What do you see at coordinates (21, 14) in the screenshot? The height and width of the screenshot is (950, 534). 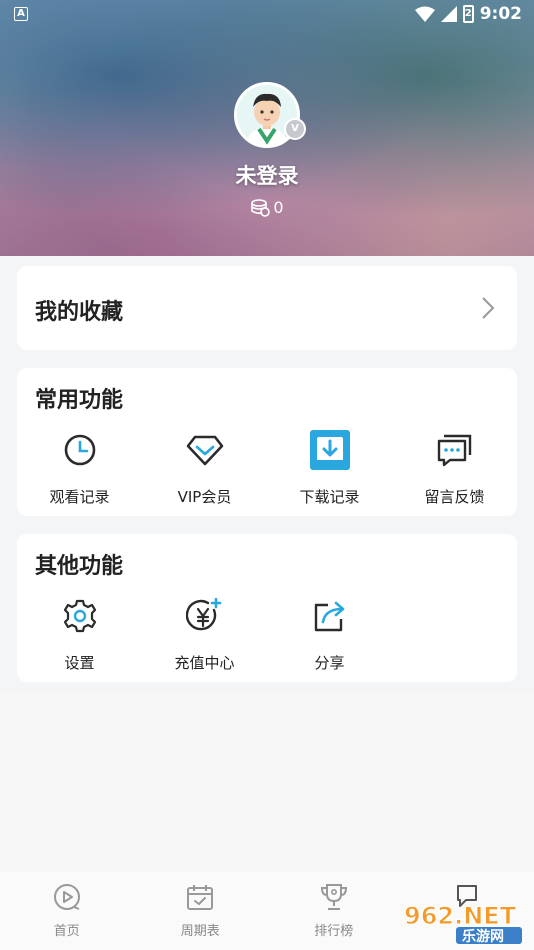 I see `notification-icon: A` at bounding box center [21, 14].